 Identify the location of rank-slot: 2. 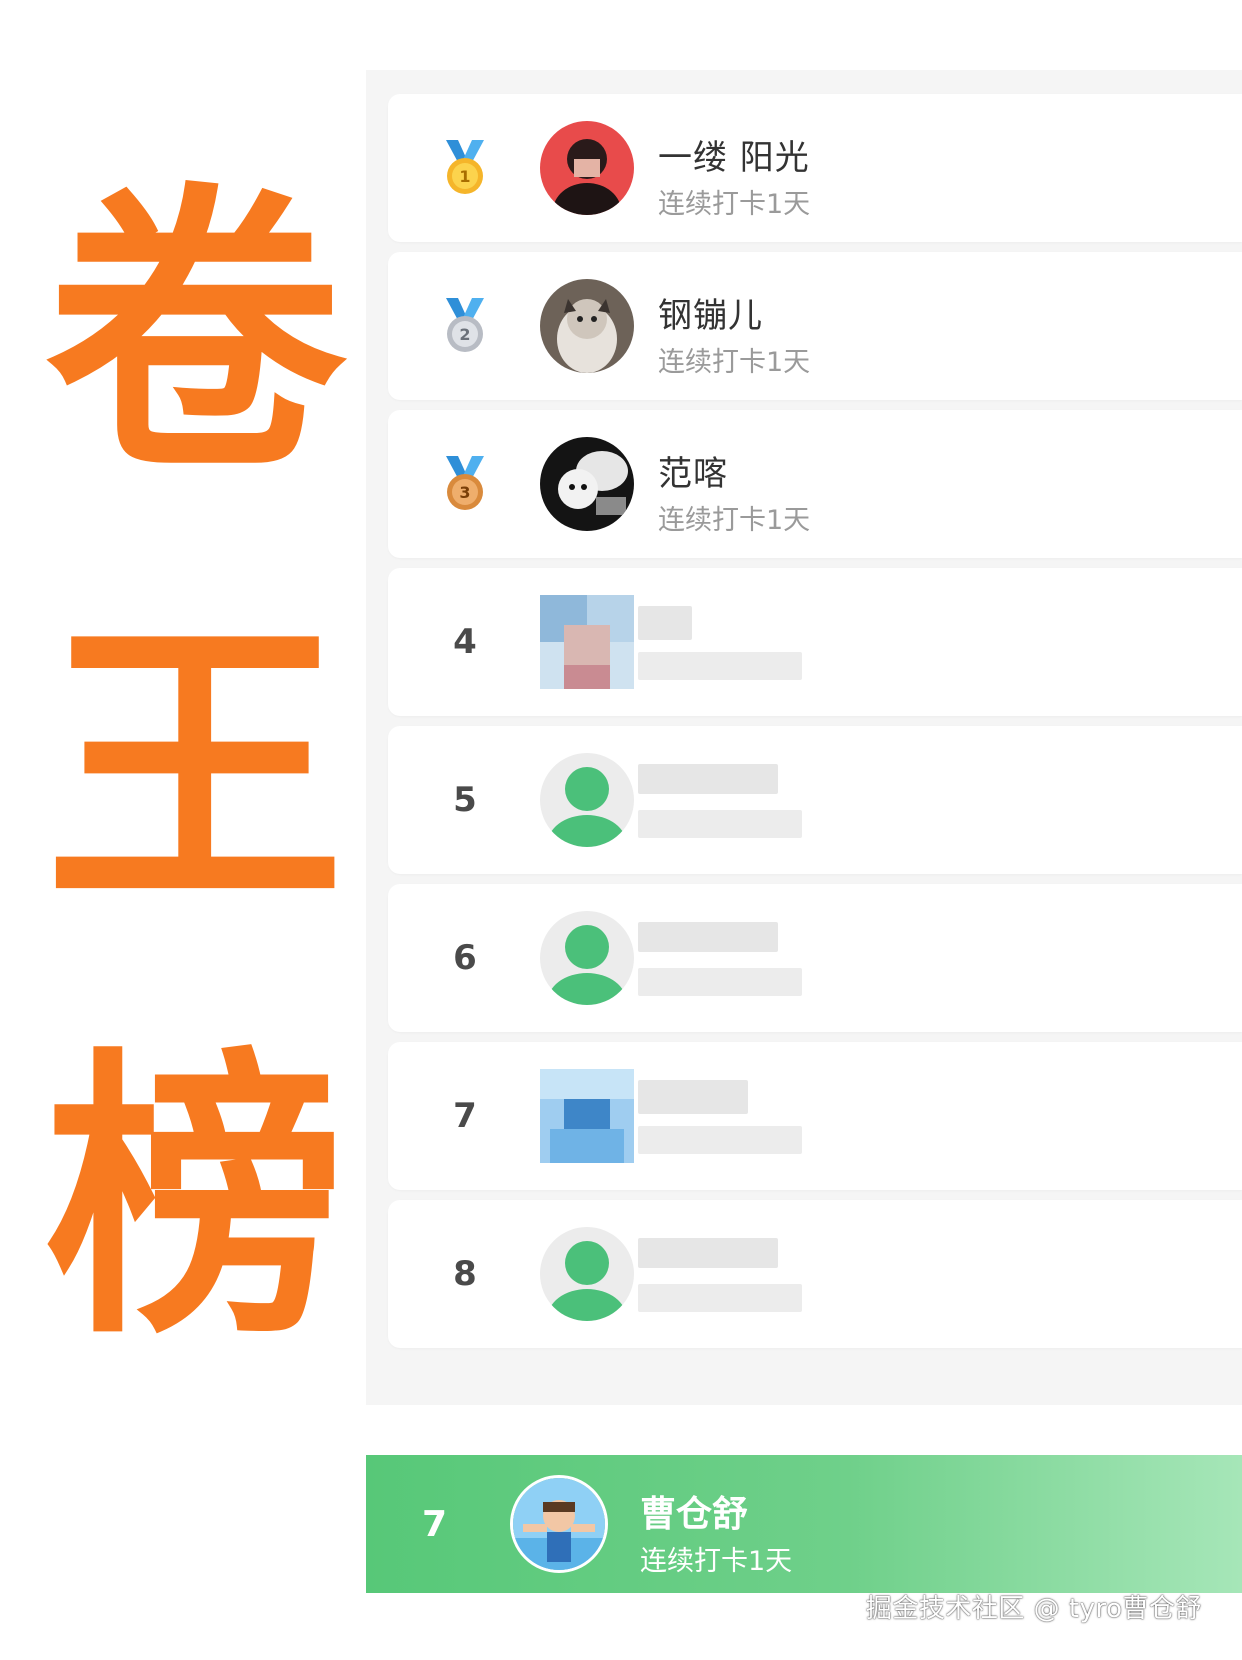
(465, 326).